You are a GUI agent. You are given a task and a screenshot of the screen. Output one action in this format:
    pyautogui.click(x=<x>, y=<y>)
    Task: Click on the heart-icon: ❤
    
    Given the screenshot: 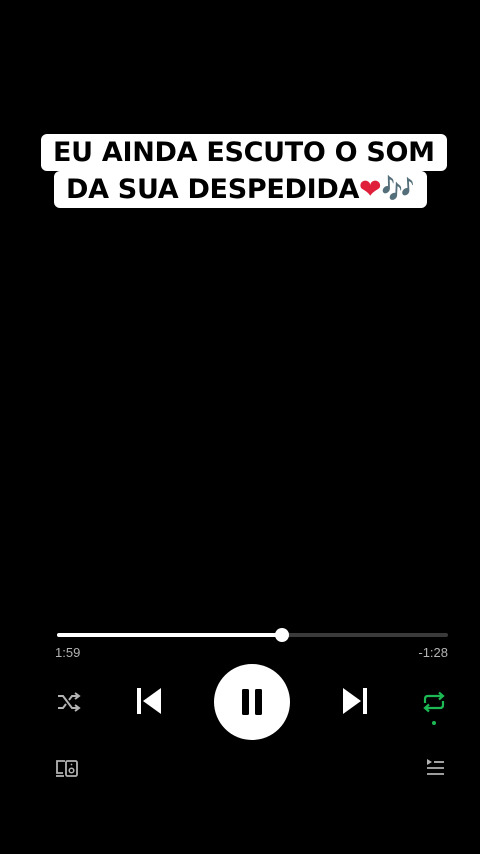 What is the action you would take?
    pyautogui.click(x=370, y=189)
    